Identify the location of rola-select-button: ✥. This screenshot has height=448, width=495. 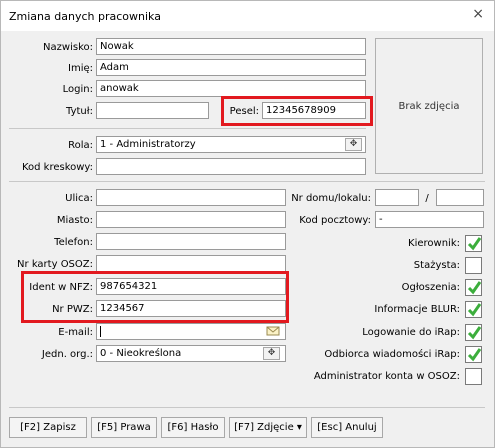
(353, 144).